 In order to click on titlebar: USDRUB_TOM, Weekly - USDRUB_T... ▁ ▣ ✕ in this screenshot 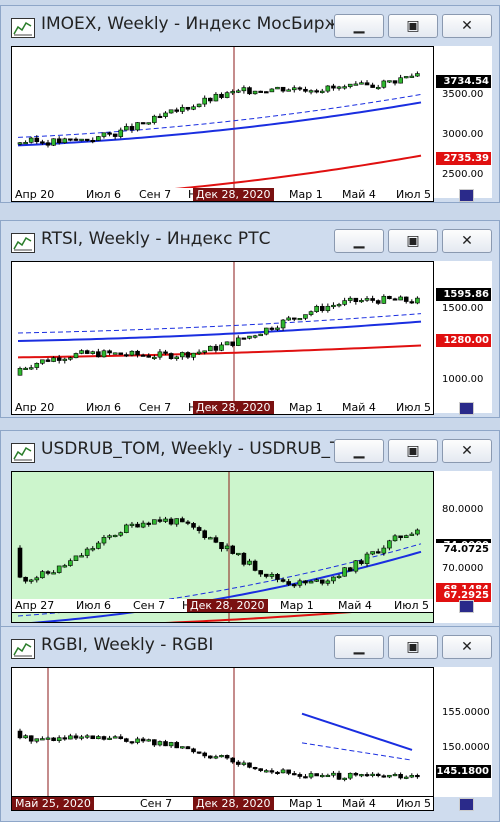, I will do `click(250, 450)`.